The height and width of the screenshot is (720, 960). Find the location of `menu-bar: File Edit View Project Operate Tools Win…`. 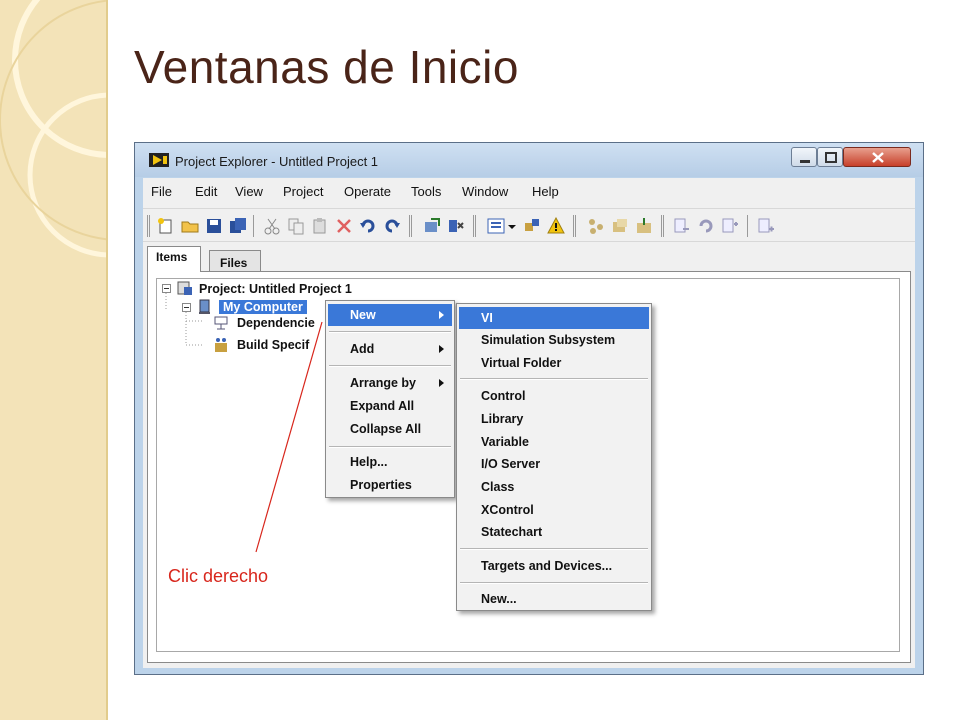

menu-bar: File Edit View Project Operate Tools Win… is located at coordinates (529, 192).